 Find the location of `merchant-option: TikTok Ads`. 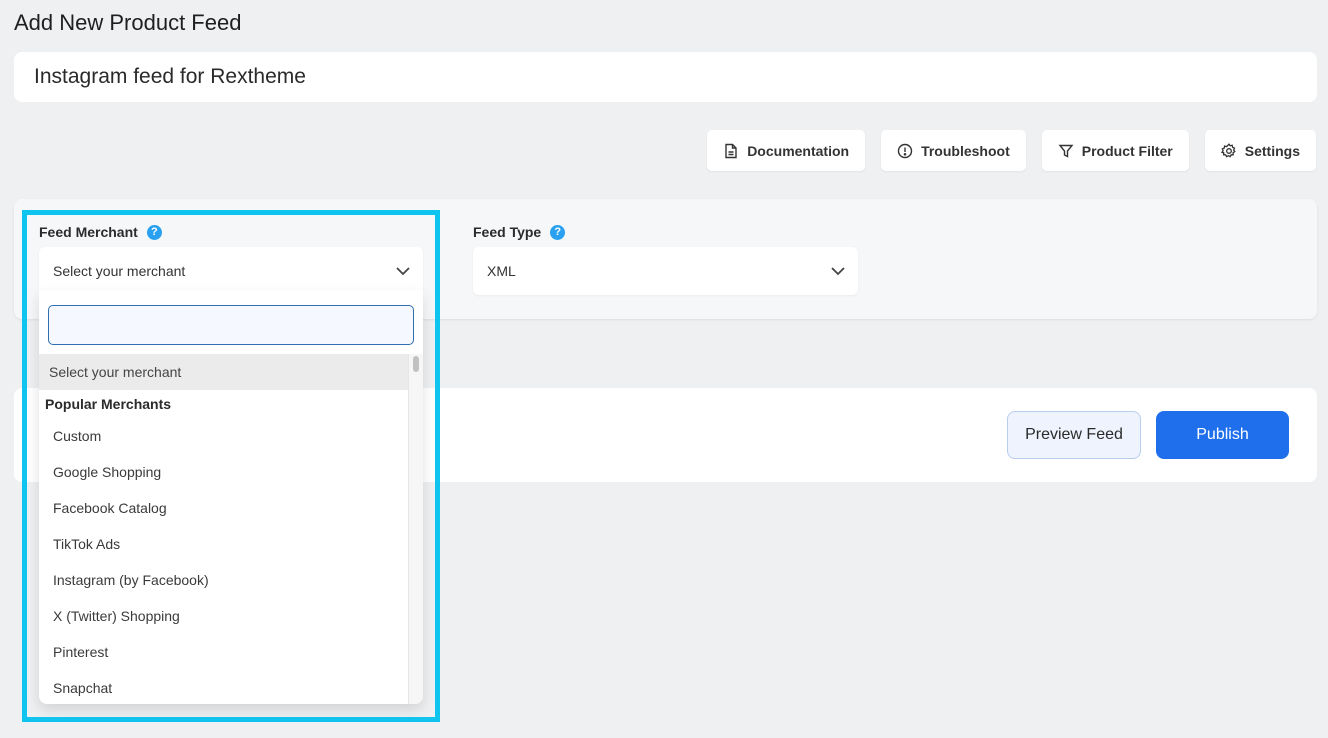

merchant-option: TikTok Ads is located at coordinates (223, 544).